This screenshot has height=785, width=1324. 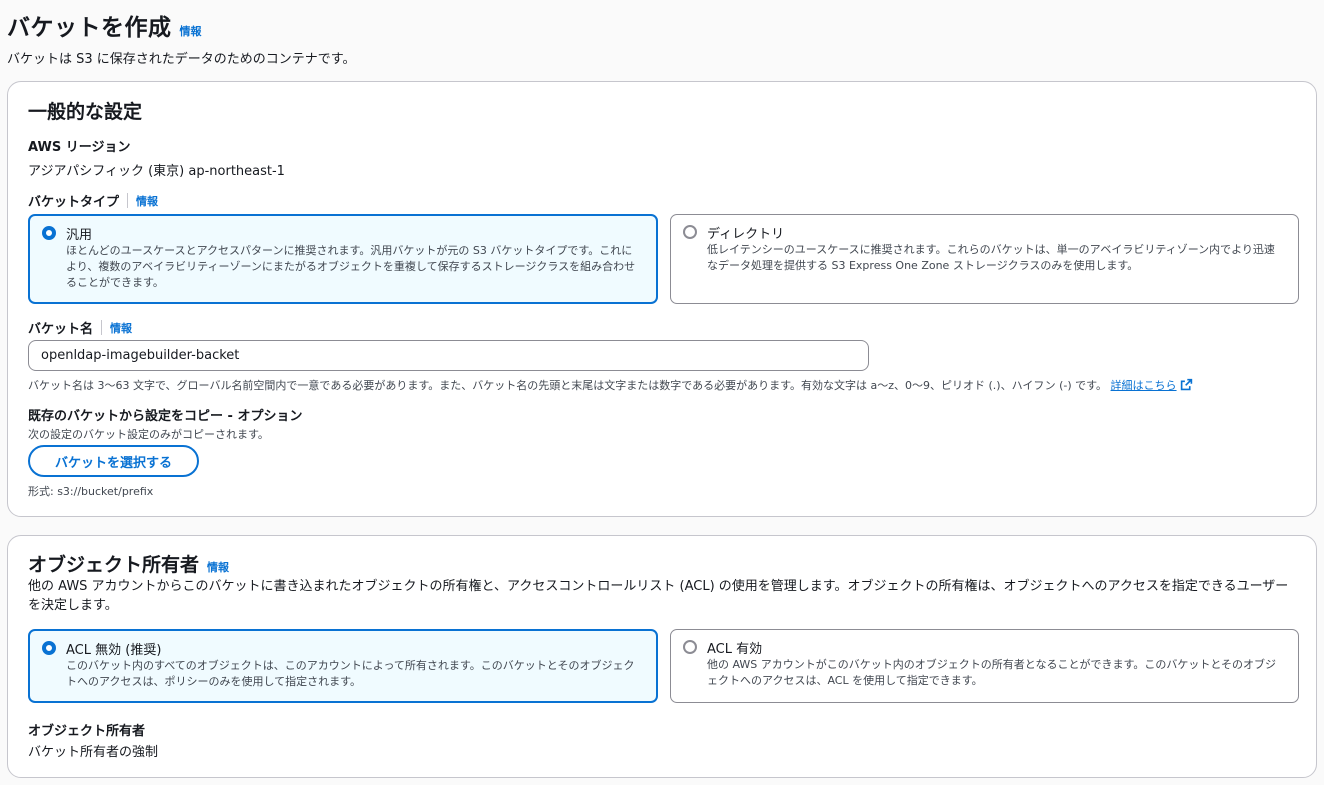 What do you see at coordinates (181, 59) in the screenshot?
I see `page-description: バケットは S3 に保存されたデータのためのコンテナです。` at bounding box center [181, 59].